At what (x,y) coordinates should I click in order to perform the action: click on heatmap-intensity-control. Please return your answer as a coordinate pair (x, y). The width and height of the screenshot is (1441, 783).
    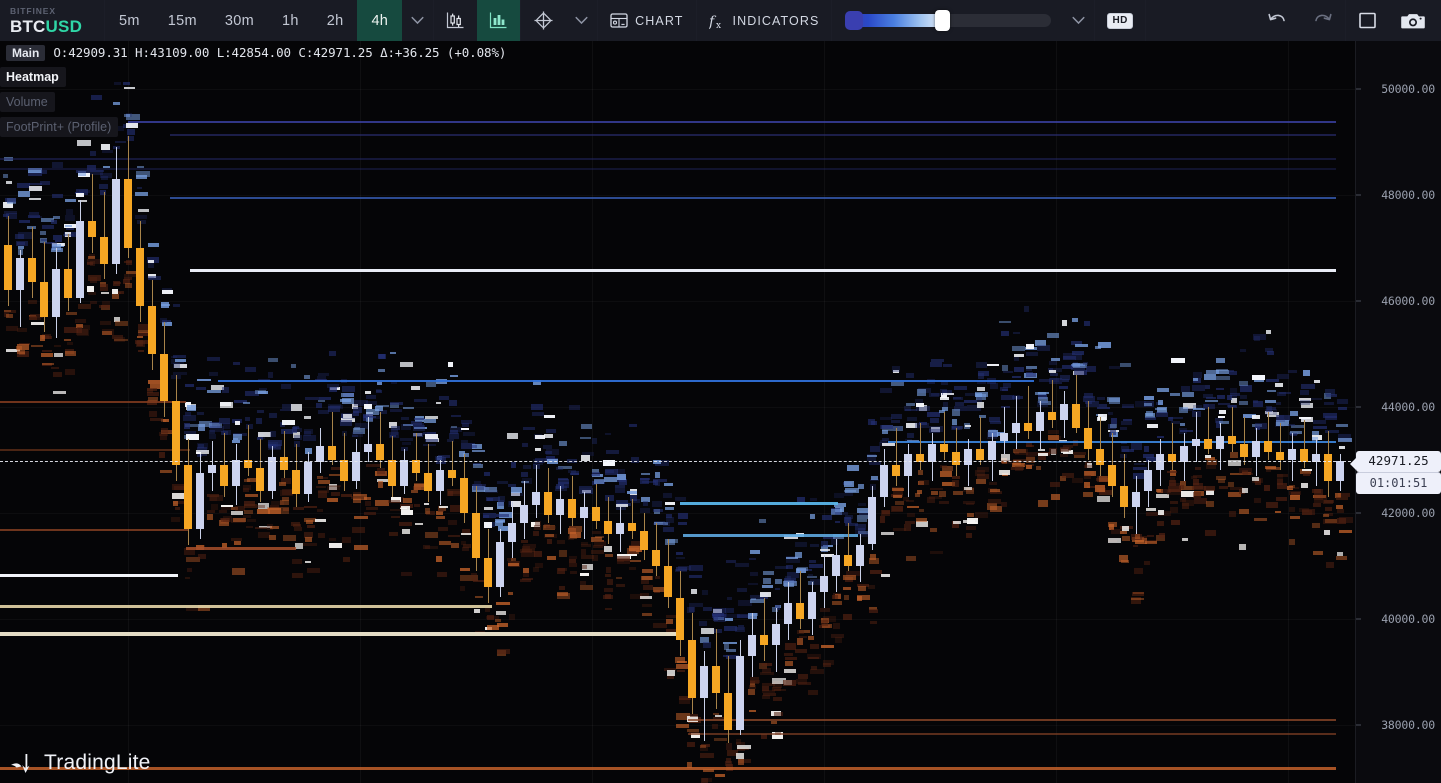
    Looking at the image, I should click on (947, 20).